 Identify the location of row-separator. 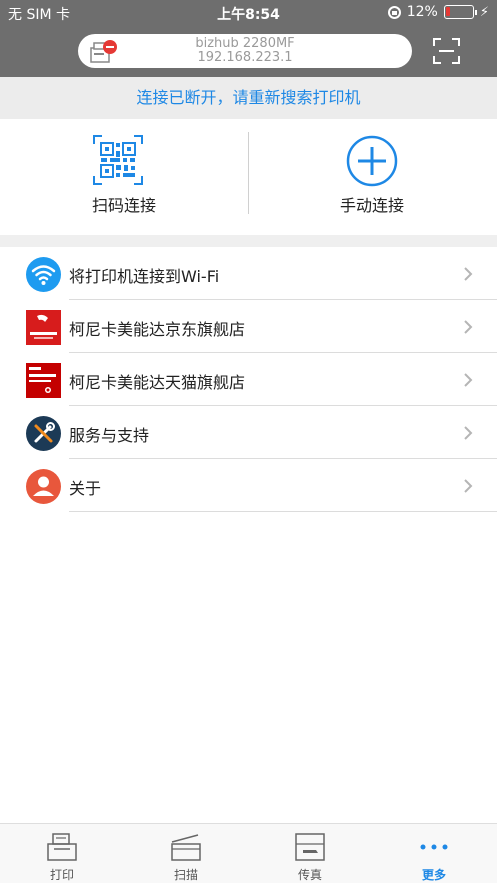
(283, 511).